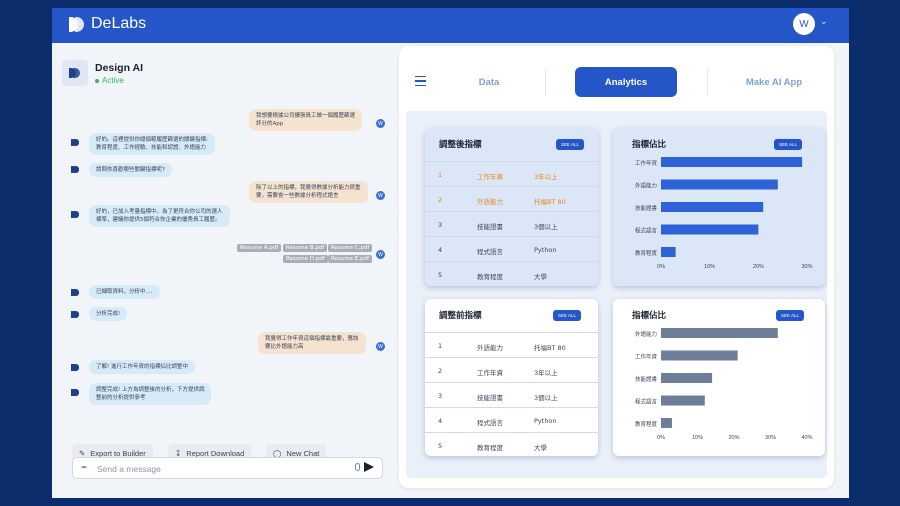  I want to click on assistant-message: 了解! 進行工作年資的指標佔比調整中, so click(142, 367).